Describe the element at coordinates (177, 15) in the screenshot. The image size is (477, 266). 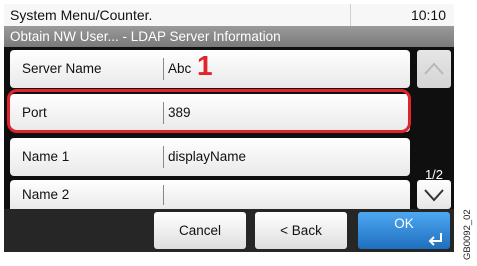
I see `menu-title: System Menu/Counter.` at that location.